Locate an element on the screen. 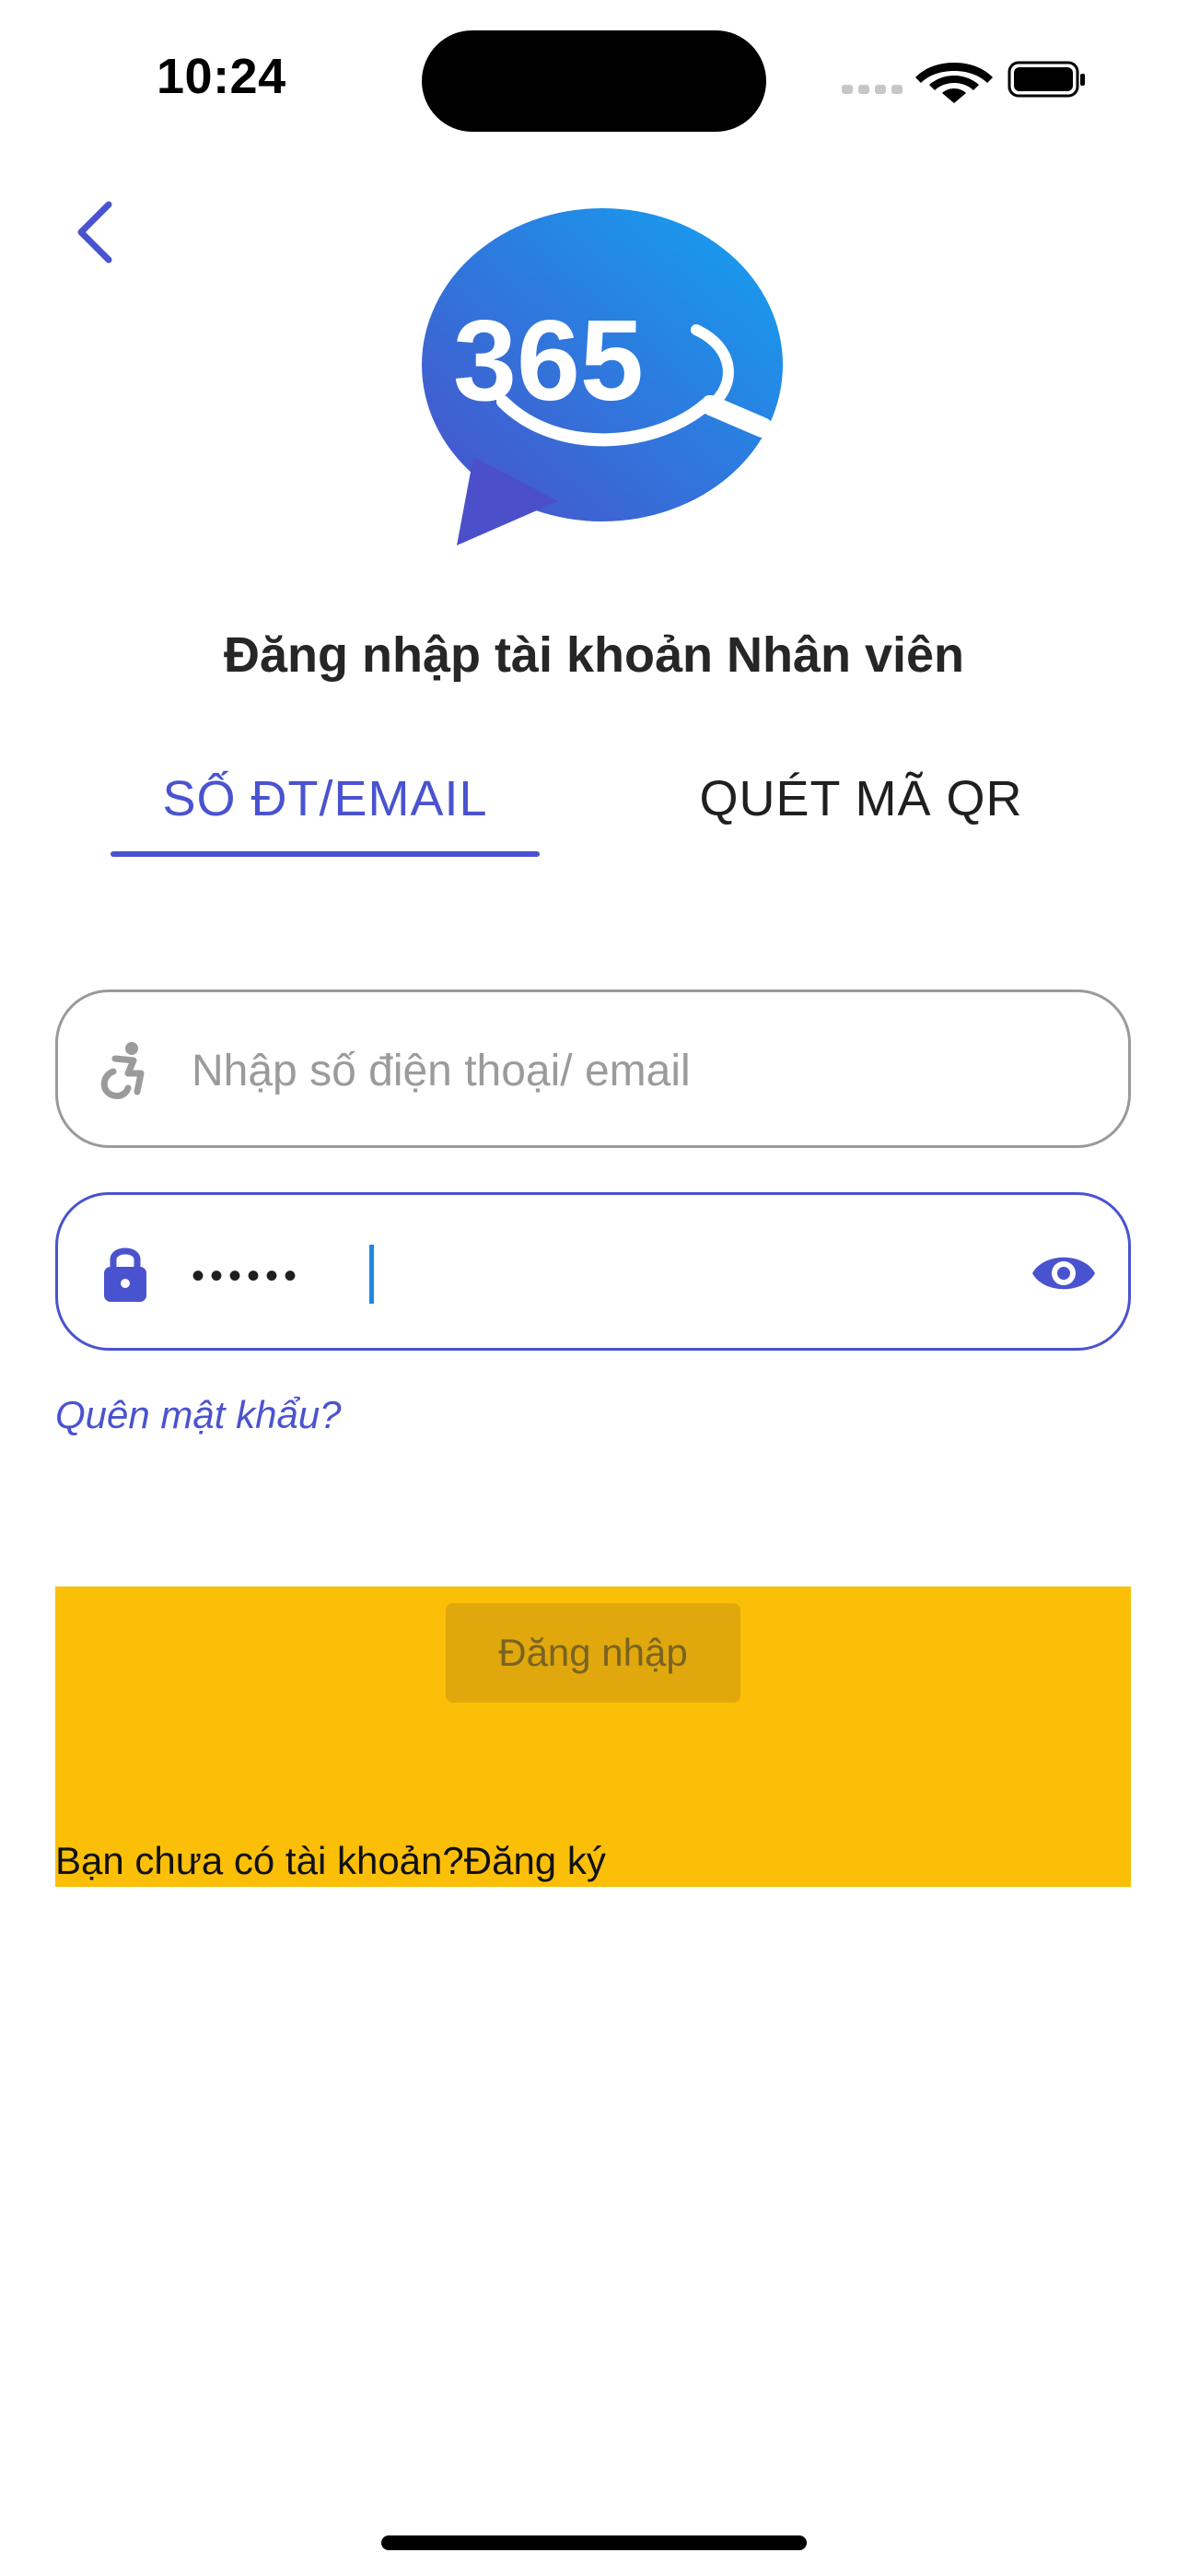 The height and width of the screenshot is (2576, 1188). signal-icon is located at coordinates (872, 89).